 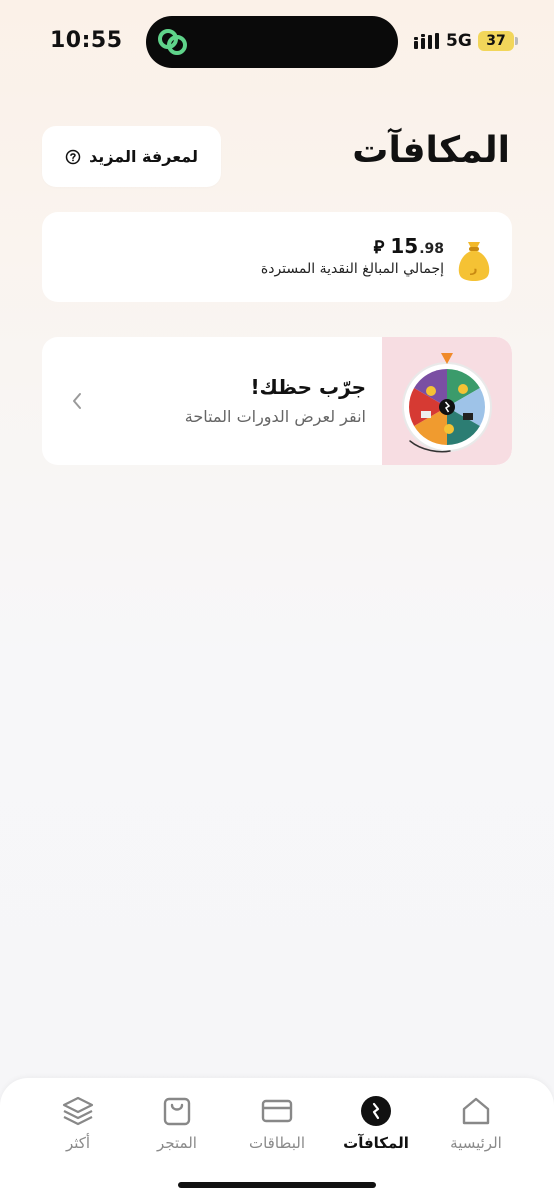 What do you see at coordinates (77, 401) in the screenshot?
I see `chevron-left-icon` at bounding box center [77, 401].